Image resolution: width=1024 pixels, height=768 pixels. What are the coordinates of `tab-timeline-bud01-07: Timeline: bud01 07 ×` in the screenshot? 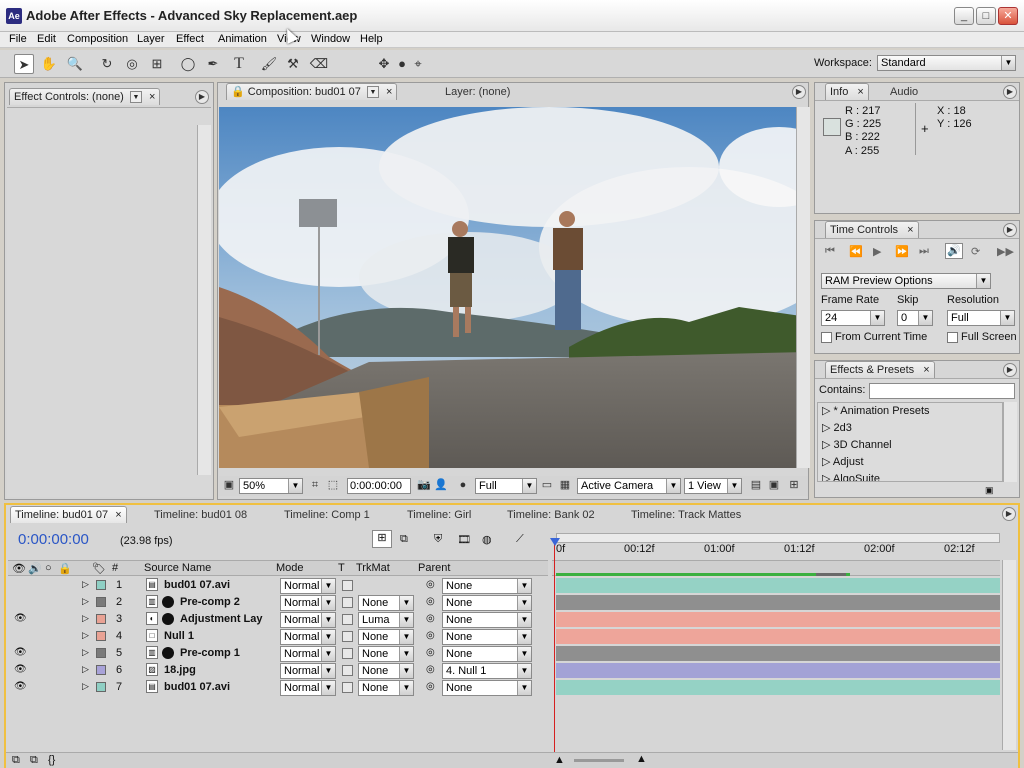 It's located at (68, 514).